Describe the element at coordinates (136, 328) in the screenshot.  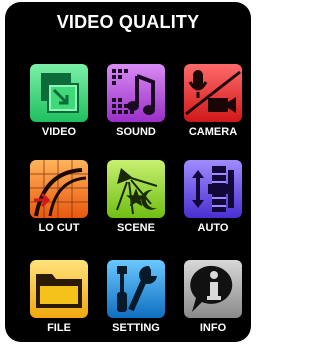
I see `menu-item-label: SETTING` at that location.